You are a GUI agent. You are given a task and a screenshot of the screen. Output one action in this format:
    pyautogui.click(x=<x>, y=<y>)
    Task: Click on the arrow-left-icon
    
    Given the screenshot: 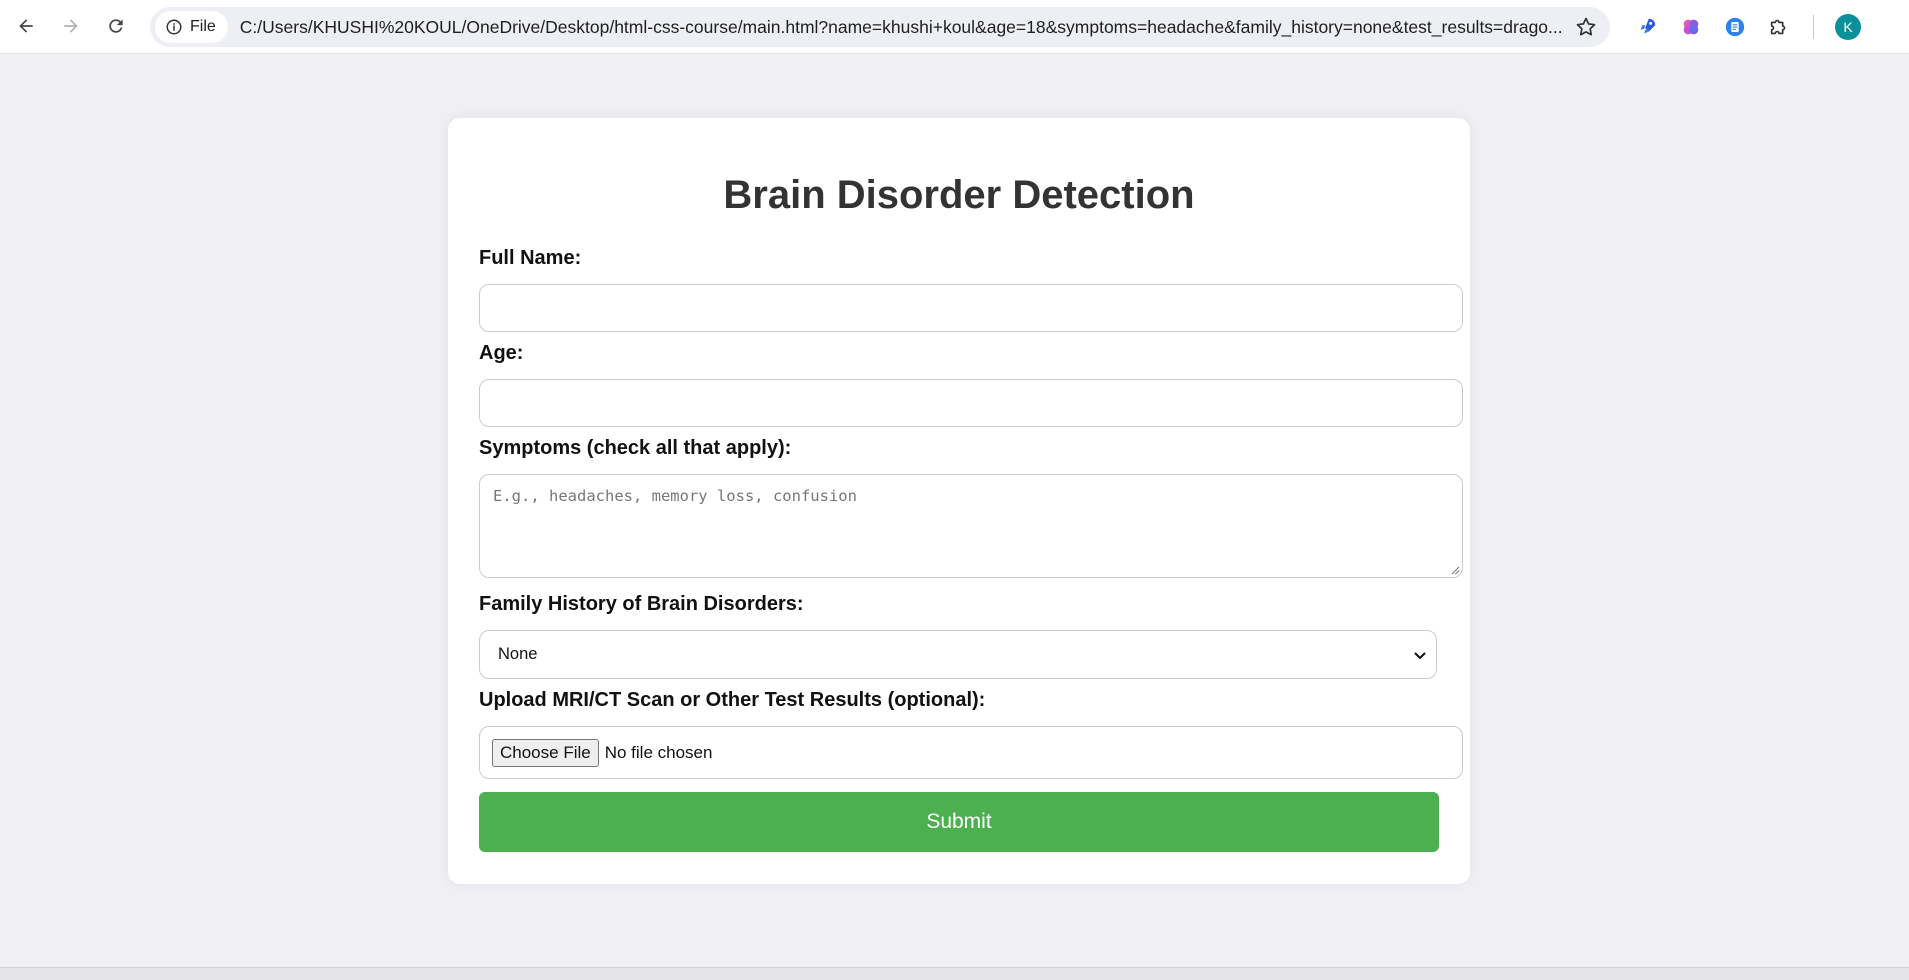 What is the action you would take?
    pyautogui.click(x=26, y=26)
    